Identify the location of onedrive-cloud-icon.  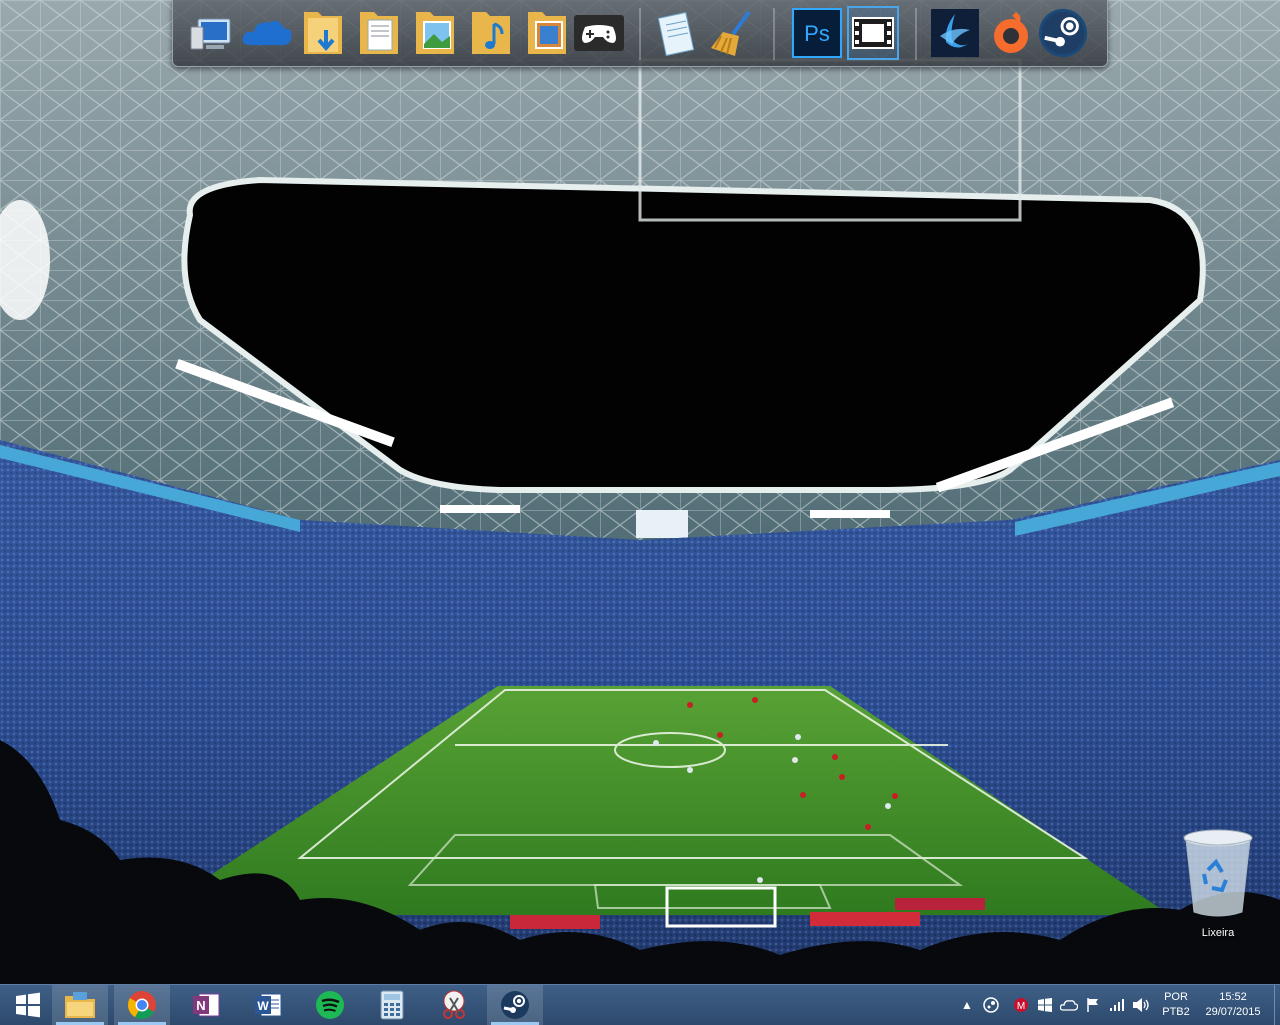
(267, 33).